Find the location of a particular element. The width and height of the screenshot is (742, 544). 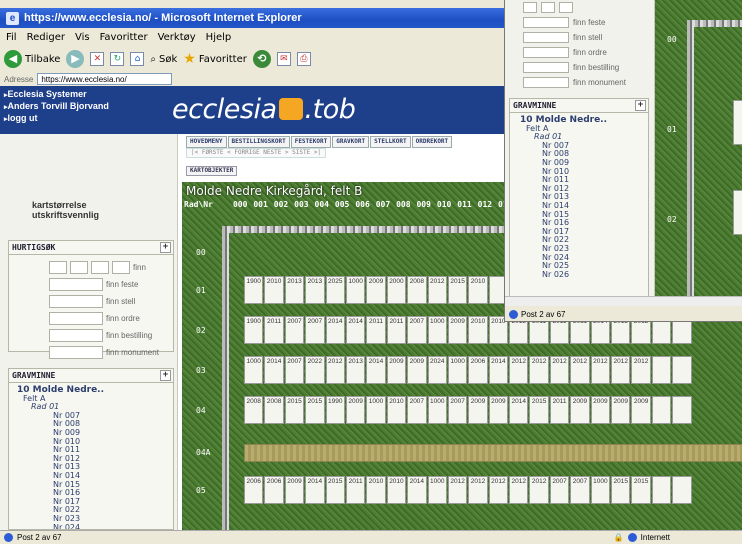

menu-file: Fil is located at coordinates (11, 37).